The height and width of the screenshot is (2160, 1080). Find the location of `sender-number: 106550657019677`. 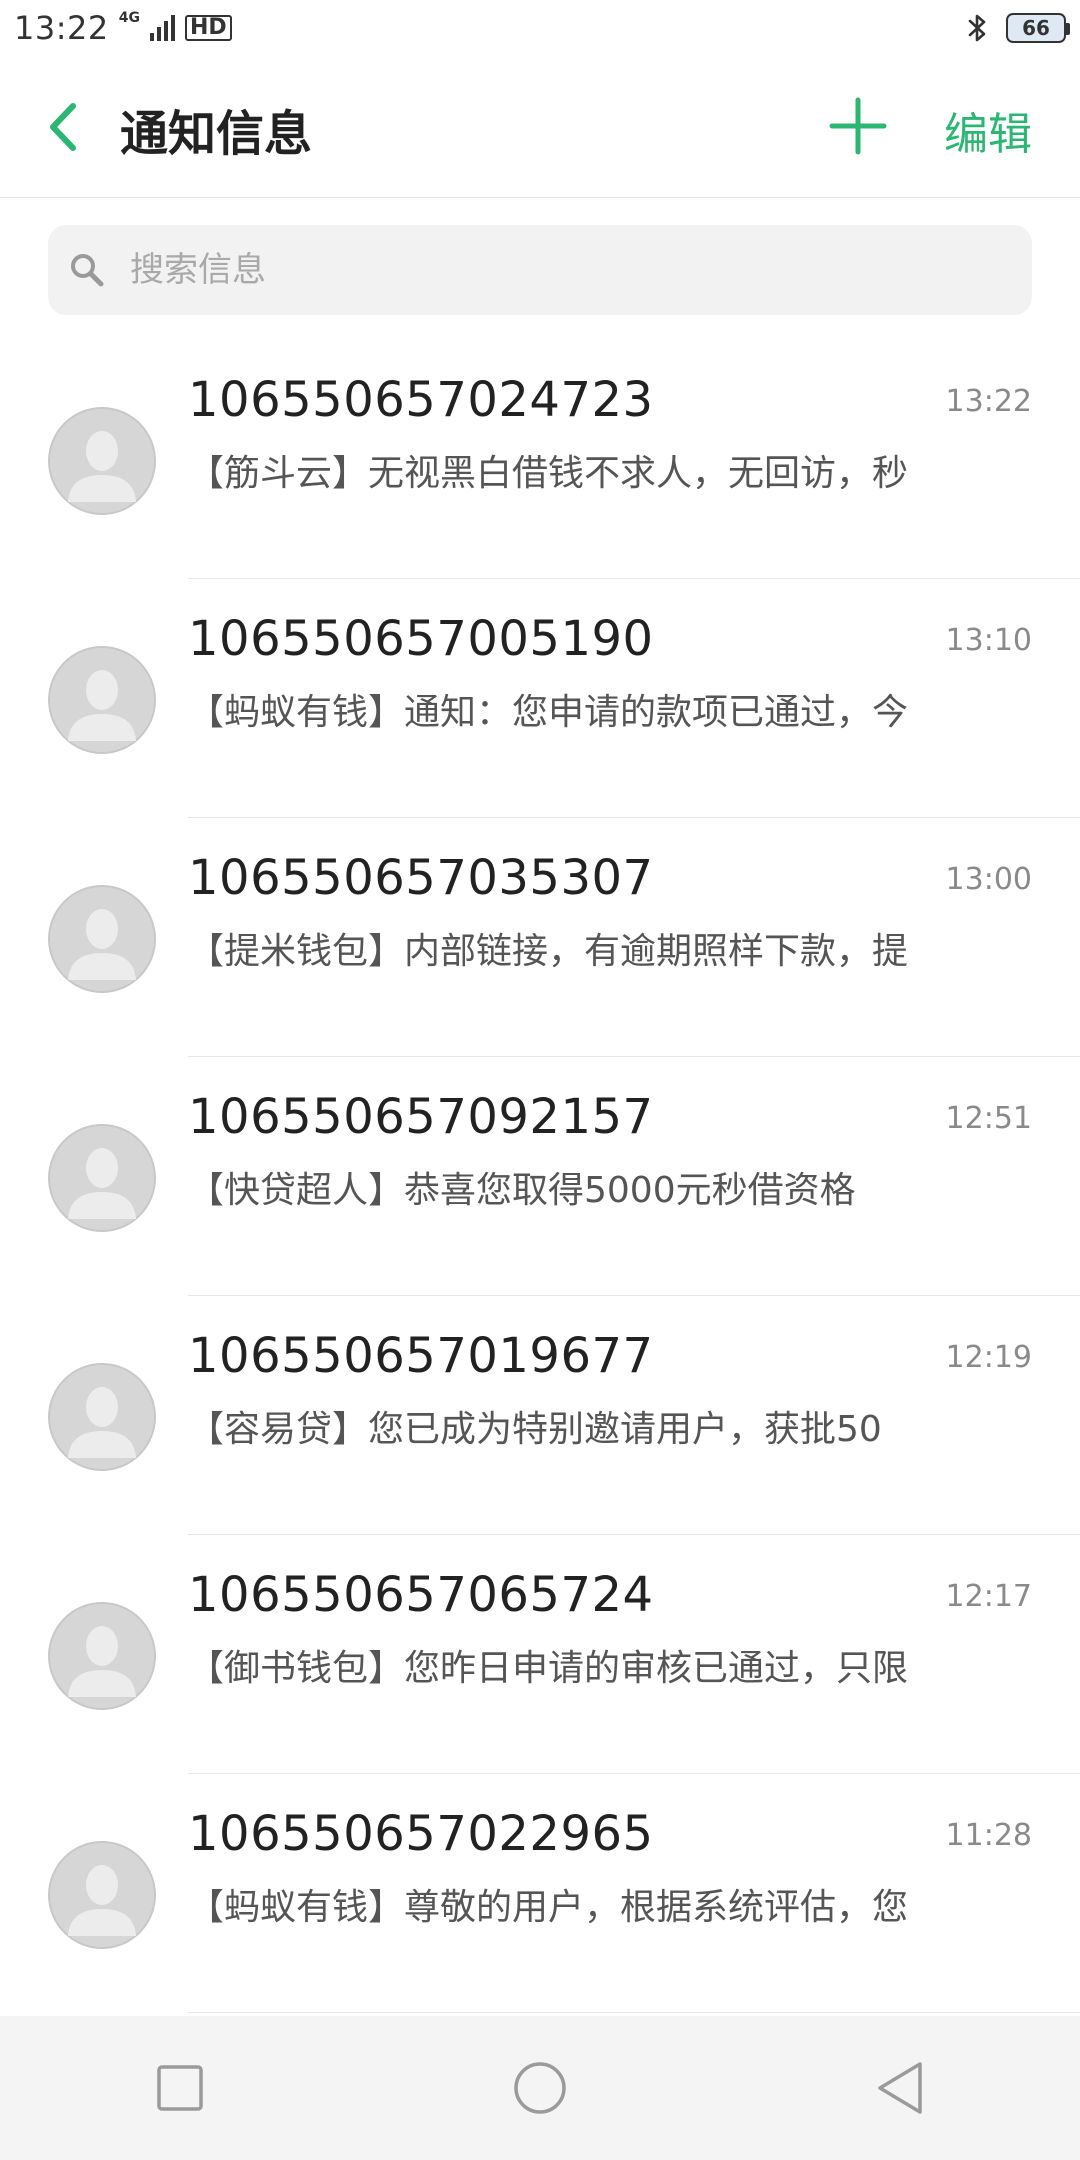

sender-number: 106550657019677 is located at coordinates (421, 1356).